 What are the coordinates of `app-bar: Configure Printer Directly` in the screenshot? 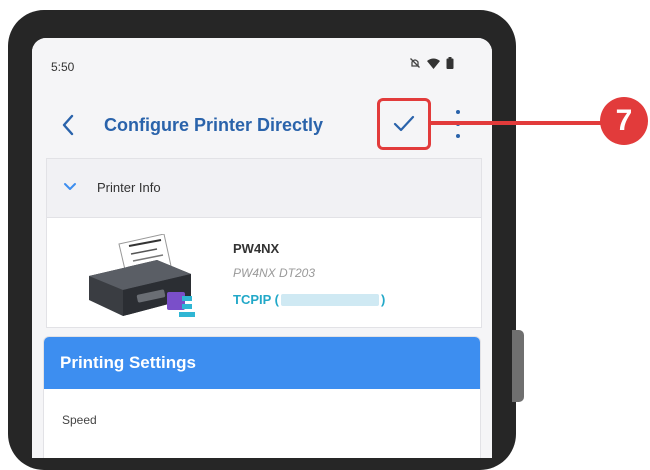 It's located at (262, 126).